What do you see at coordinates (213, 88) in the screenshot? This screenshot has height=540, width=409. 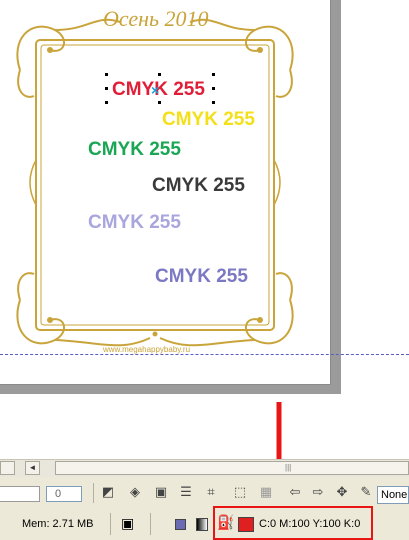 I see `selection-handle-mr` at bounding box center [213, 88].